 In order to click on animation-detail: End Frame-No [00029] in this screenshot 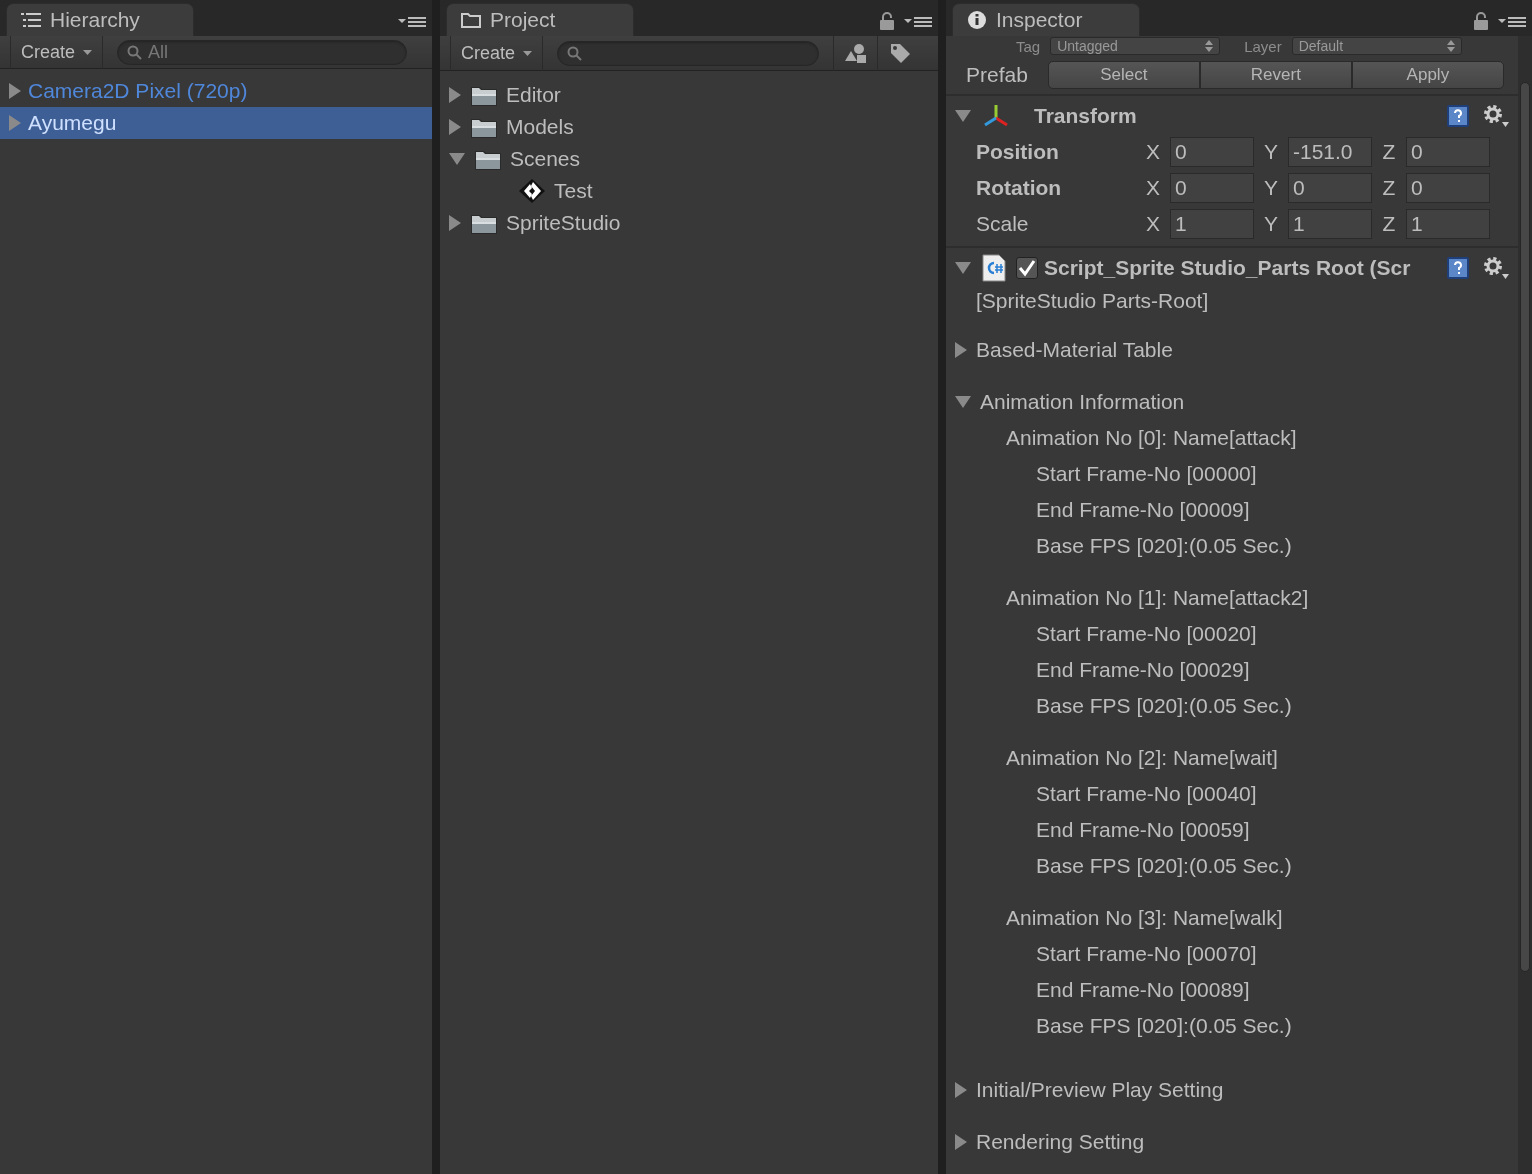, I will do `click(1143, 670)`.